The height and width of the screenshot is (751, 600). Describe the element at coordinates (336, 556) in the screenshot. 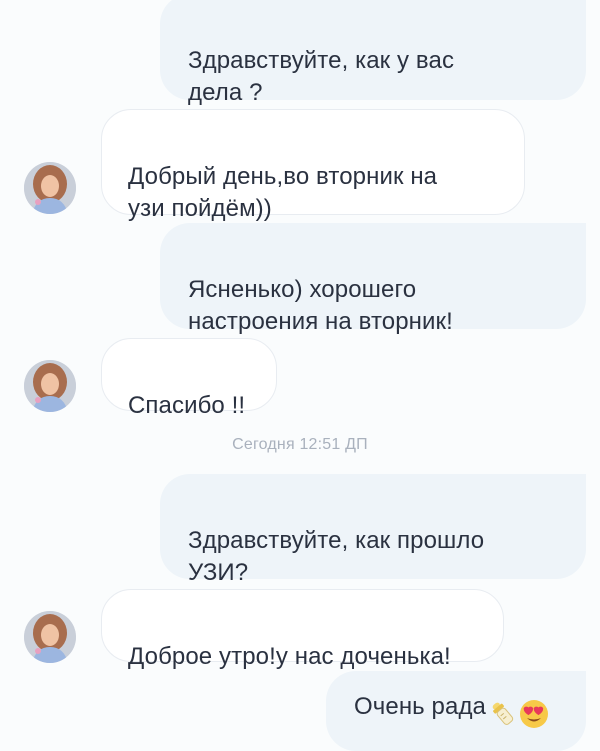

I see `message-text: Здравствуйте, как прошло УЗИ?` at that location.